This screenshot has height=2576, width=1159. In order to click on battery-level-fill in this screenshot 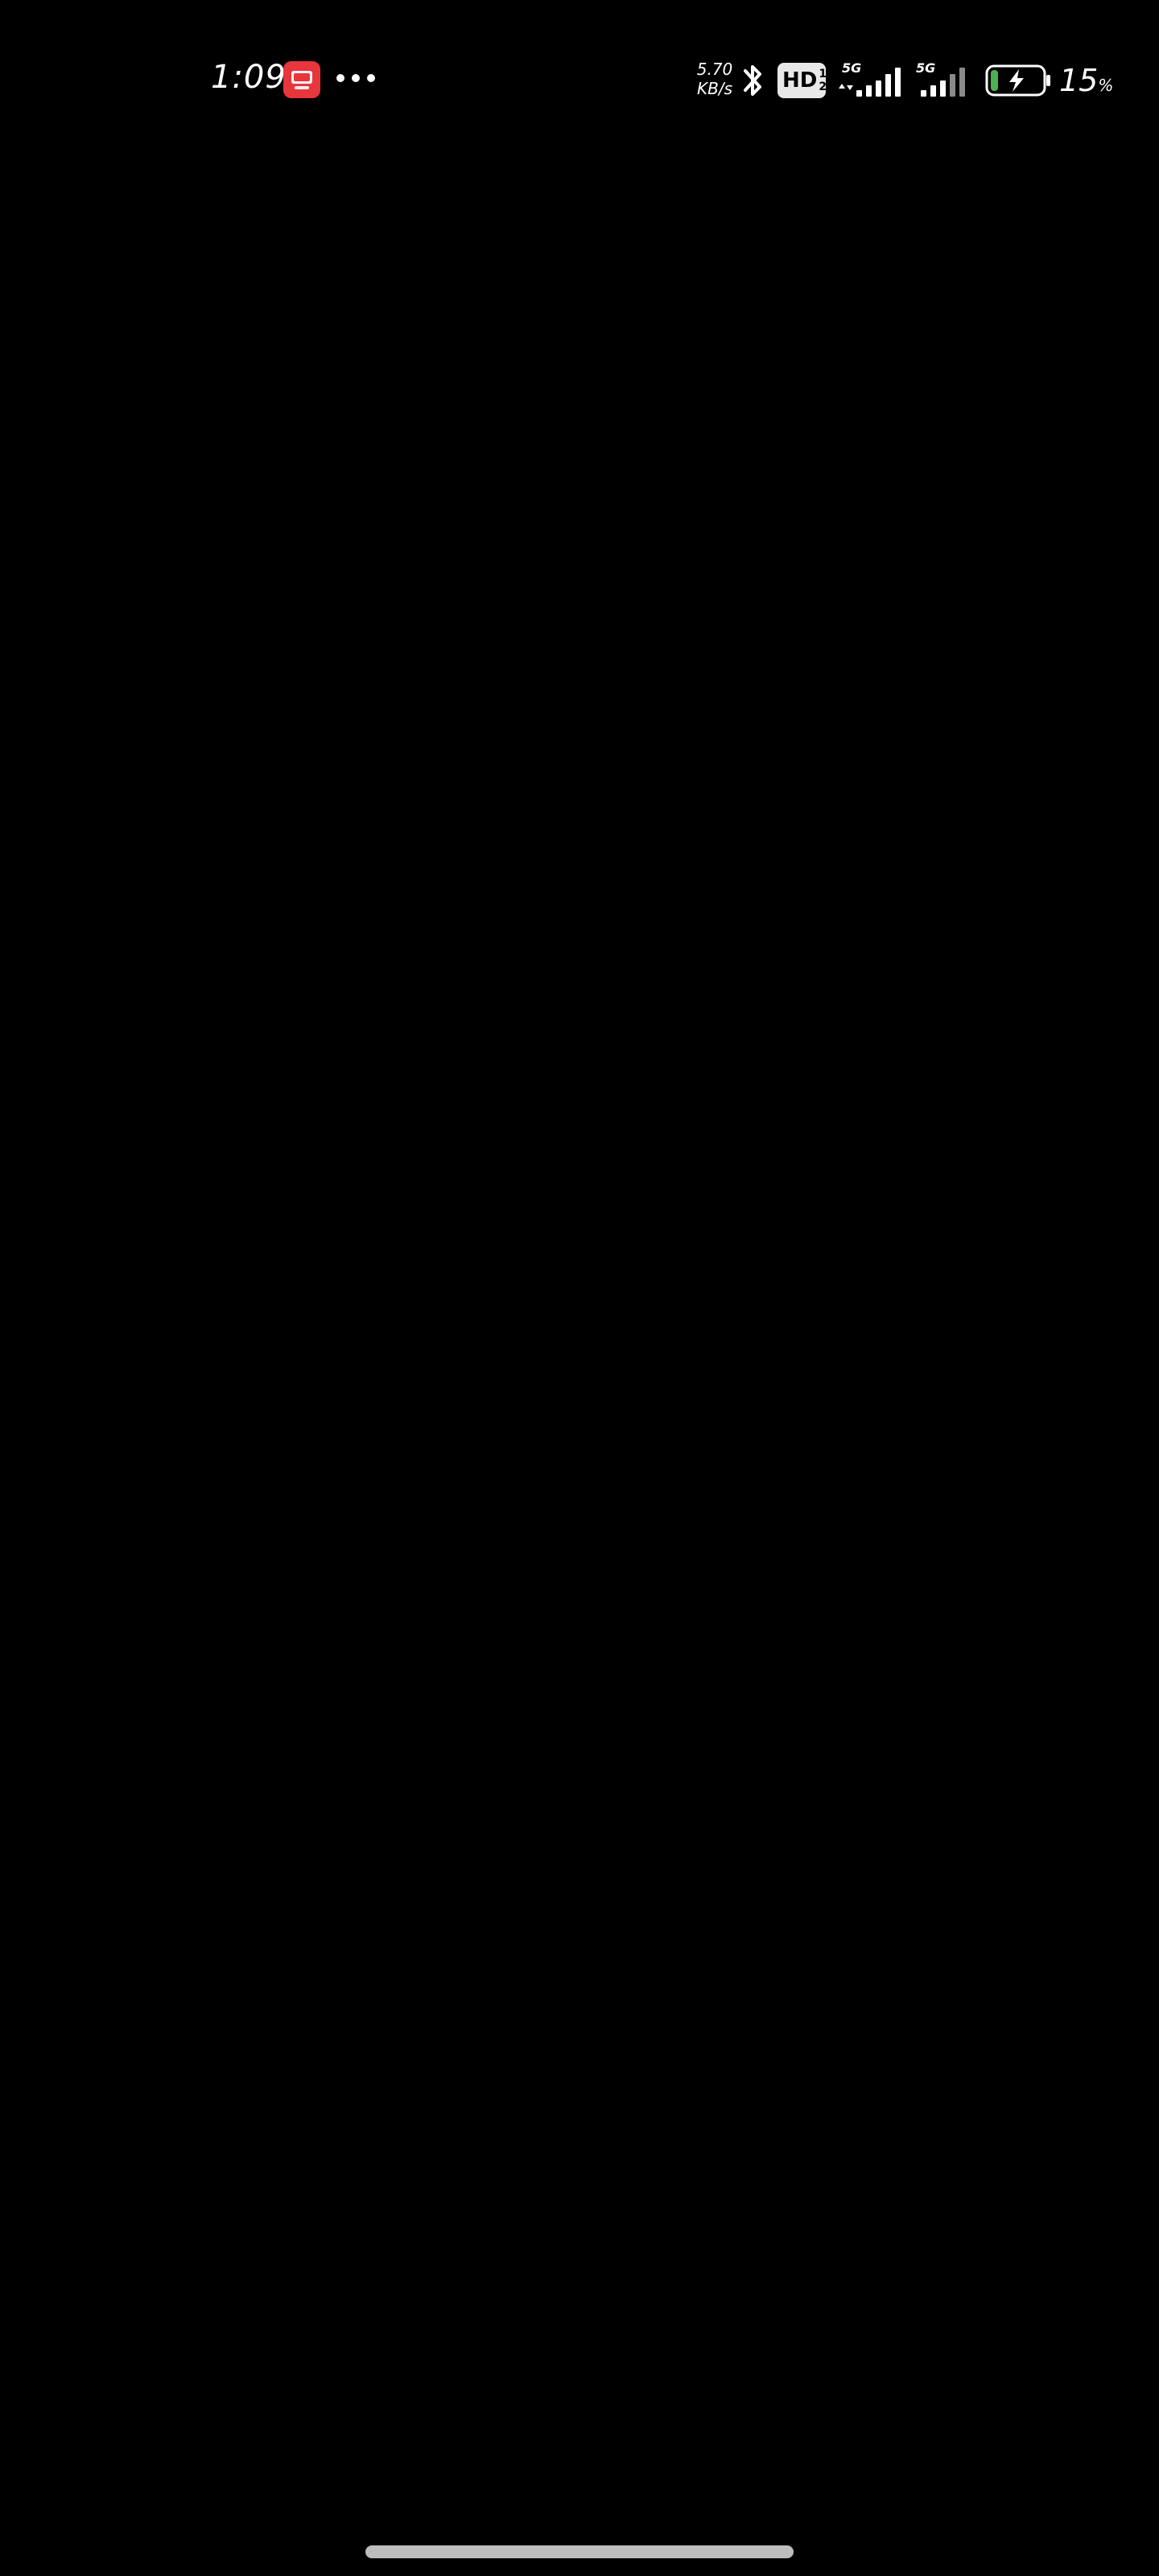, I will do `click(994, 80)`.